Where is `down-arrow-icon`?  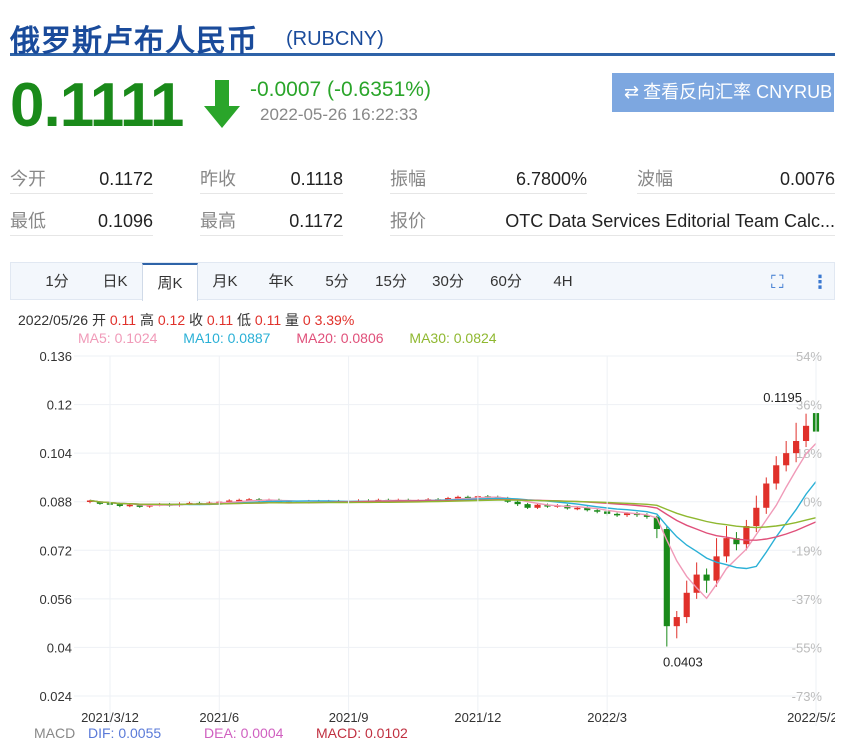
down-arrow-icon is located at coordinates (222, 104).